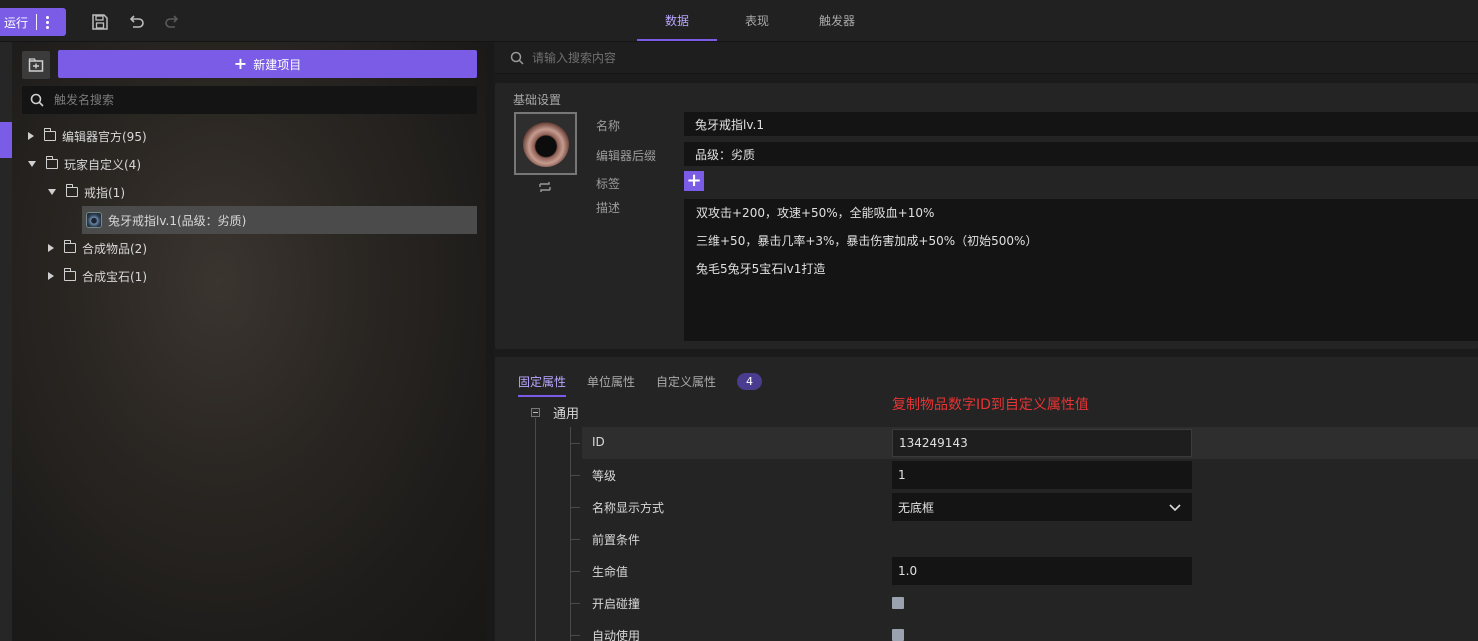 Image resolution: width=1478 pixels, height=641 pixels. I want to click on folder-library-icon, so click(36, 65).